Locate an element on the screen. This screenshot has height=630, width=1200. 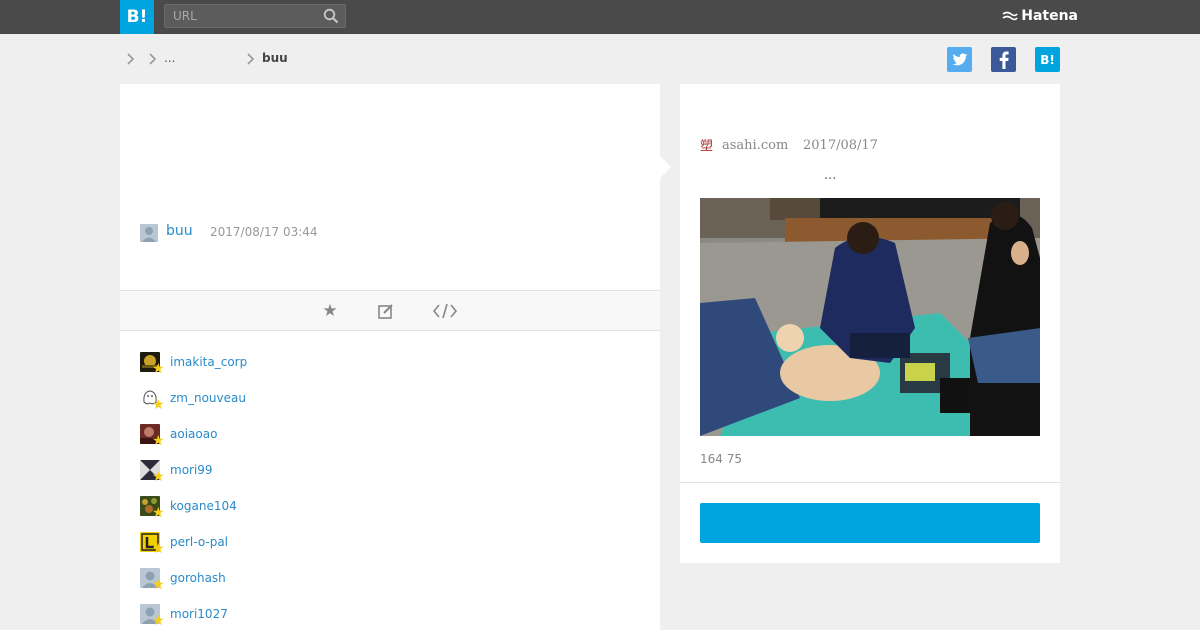
user-name: perl-o-pal is located at coordinates (199, 542).